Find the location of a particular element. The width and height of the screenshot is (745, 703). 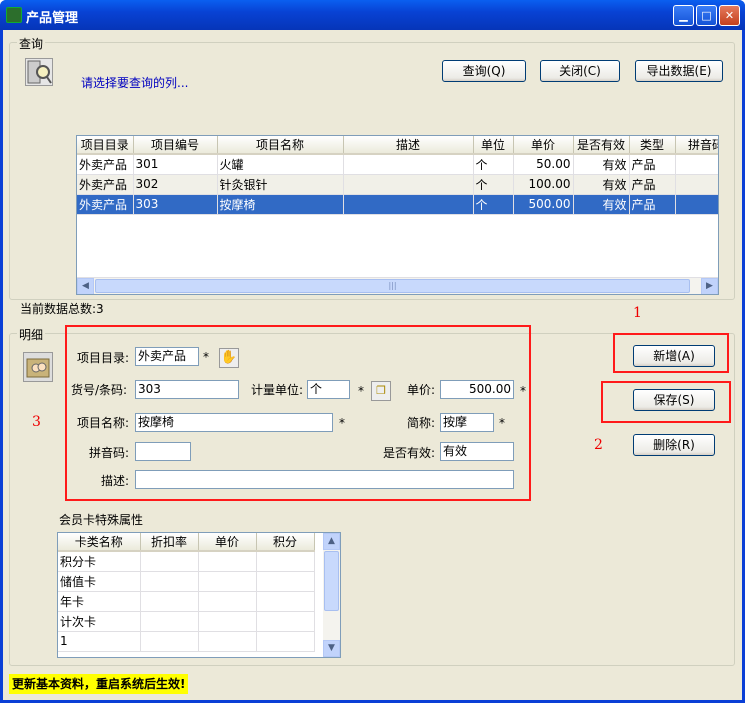

table-row: 积分卡 is located at coordinates (186, 561).